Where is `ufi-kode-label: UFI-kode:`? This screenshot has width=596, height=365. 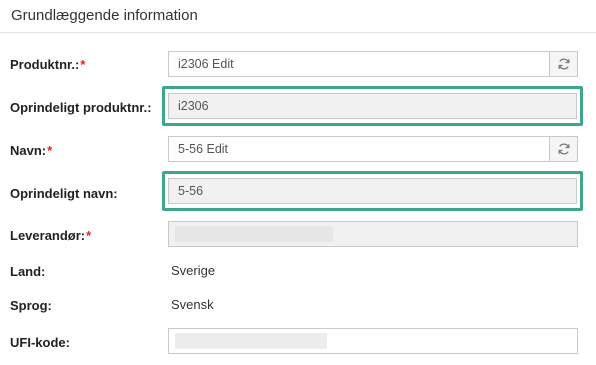 ufi-kode-label: UFI-kode: is located at coordinates (40, 342).